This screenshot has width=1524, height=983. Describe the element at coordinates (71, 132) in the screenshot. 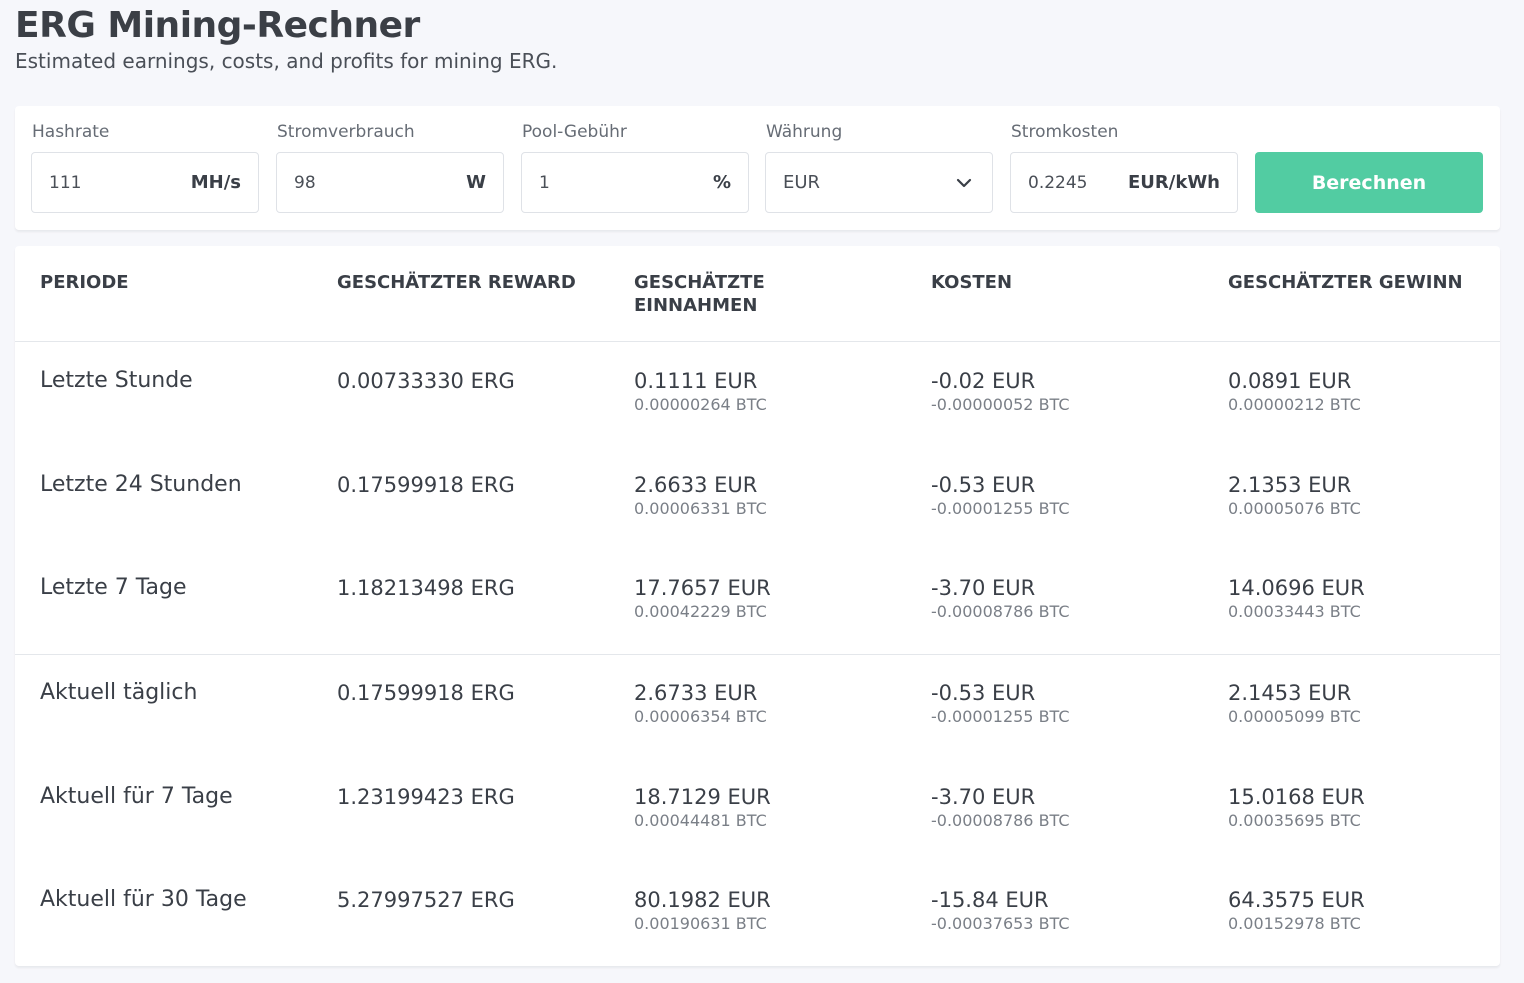

I see `hashrate-label: Hashrate` at that location.